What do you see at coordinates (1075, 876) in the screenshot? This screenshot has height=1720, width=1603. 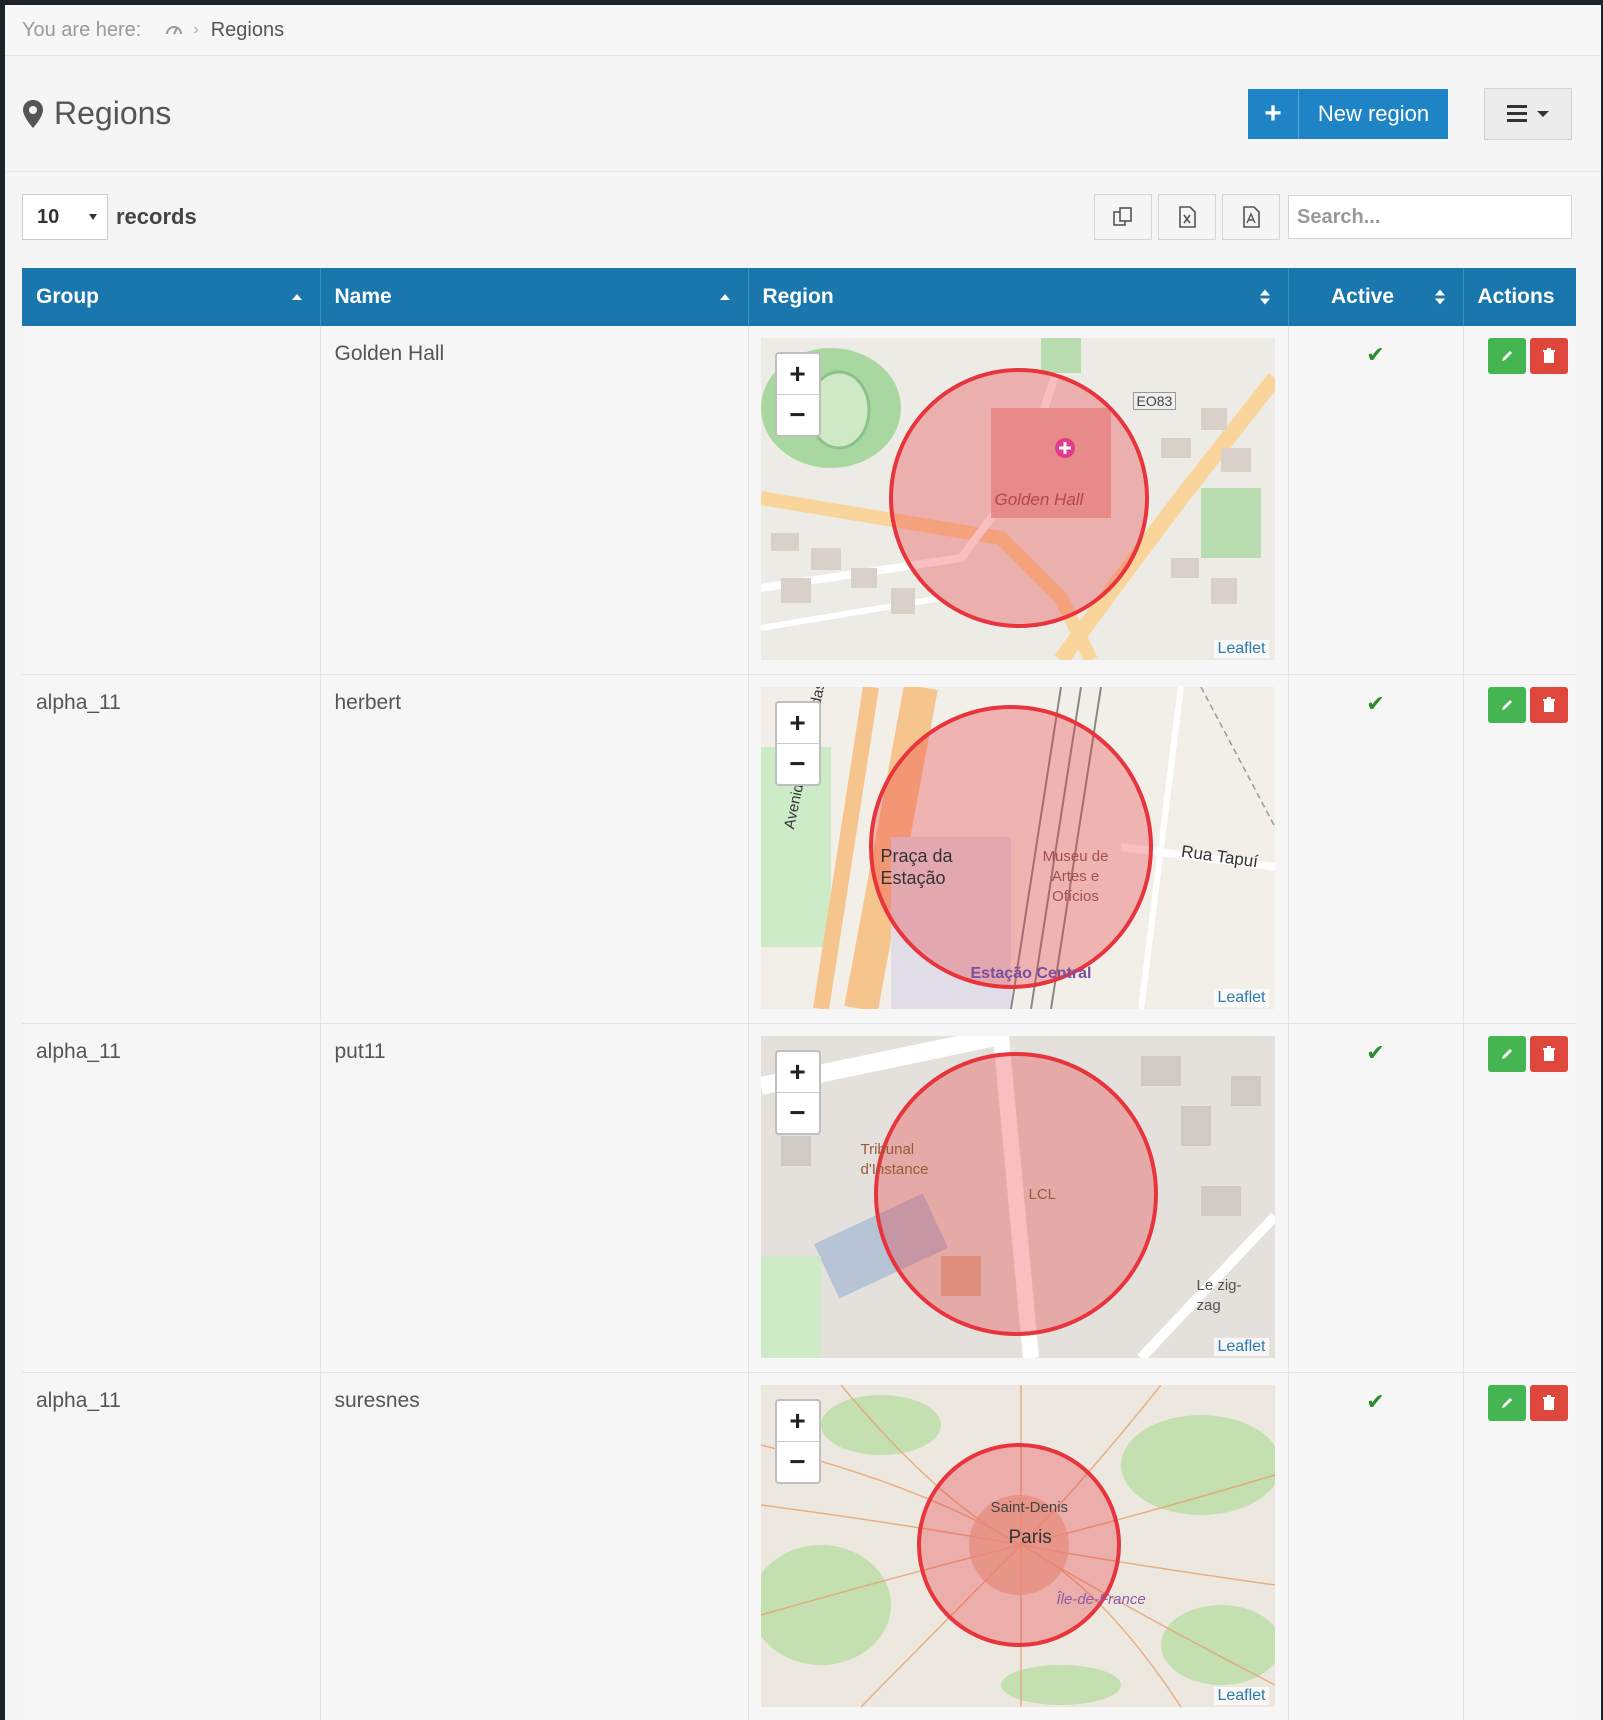 I see `map-label: Museu de Artes e Ofícios` at bounding box center [1075, 876].